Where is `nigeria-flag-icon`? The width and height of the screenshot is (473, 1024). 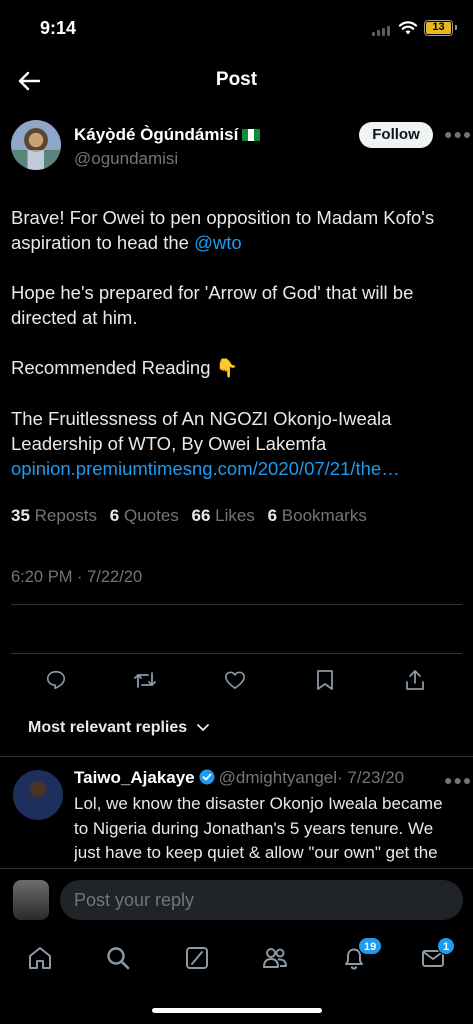 nigeria-flag-icon is located at coordinates (251, 135).